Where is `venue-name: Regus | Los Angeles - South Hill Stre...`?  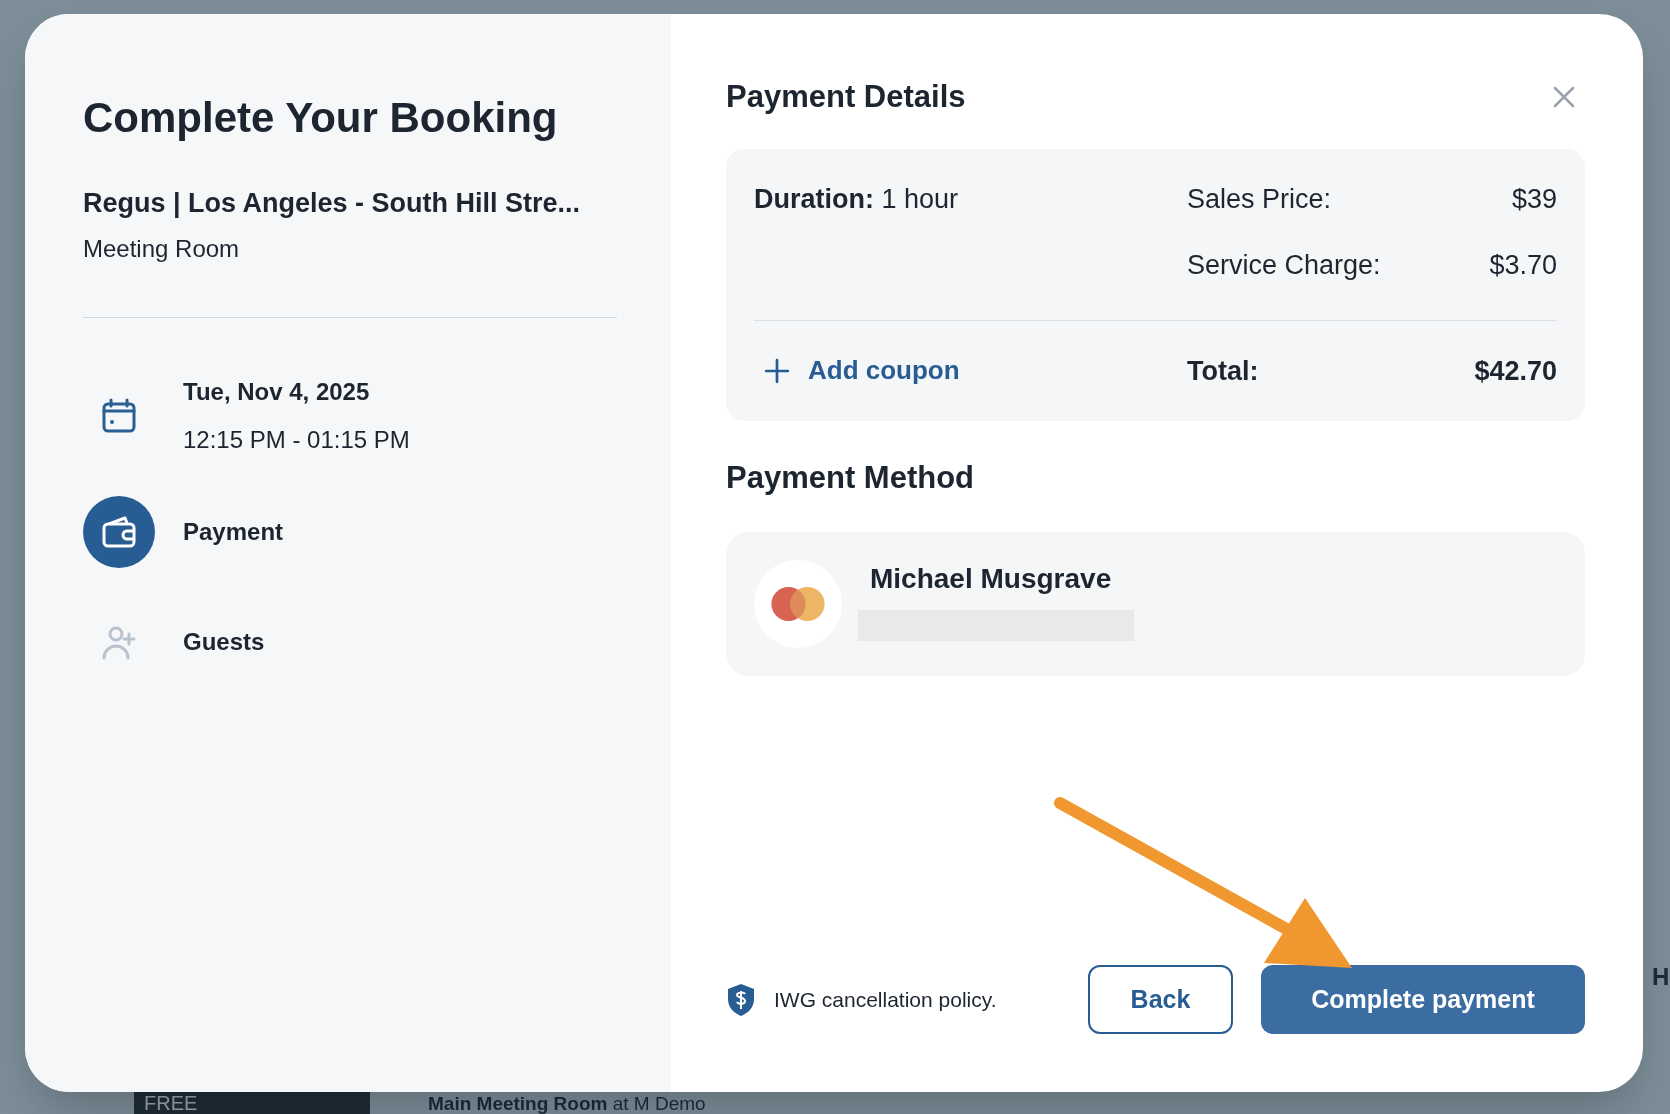
venue-name: Regus | Los Angeles - South Hill Stre... is located at coordinates (332, 203).